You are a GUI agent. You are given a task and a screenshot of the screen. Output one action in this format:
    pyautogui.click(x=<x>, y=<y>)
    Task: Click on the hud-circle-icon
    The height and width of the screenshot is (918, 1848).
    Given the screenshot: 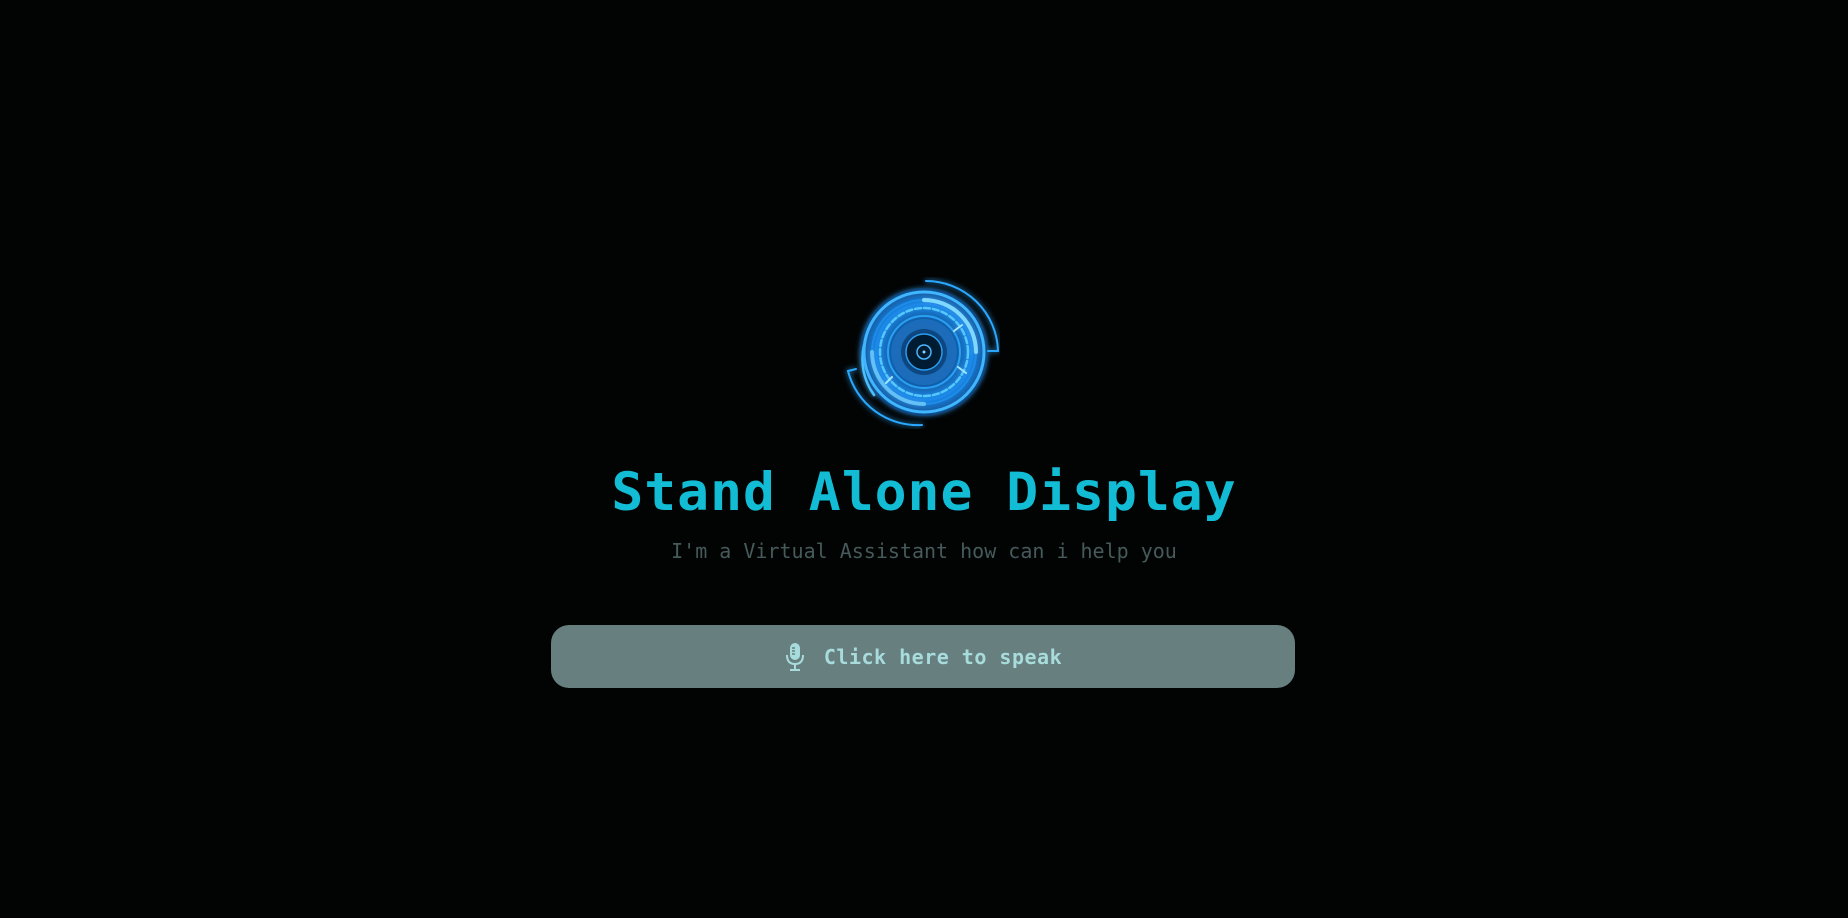 What is the action you would take?
    pyautogui.click(x=917, y=353)
    